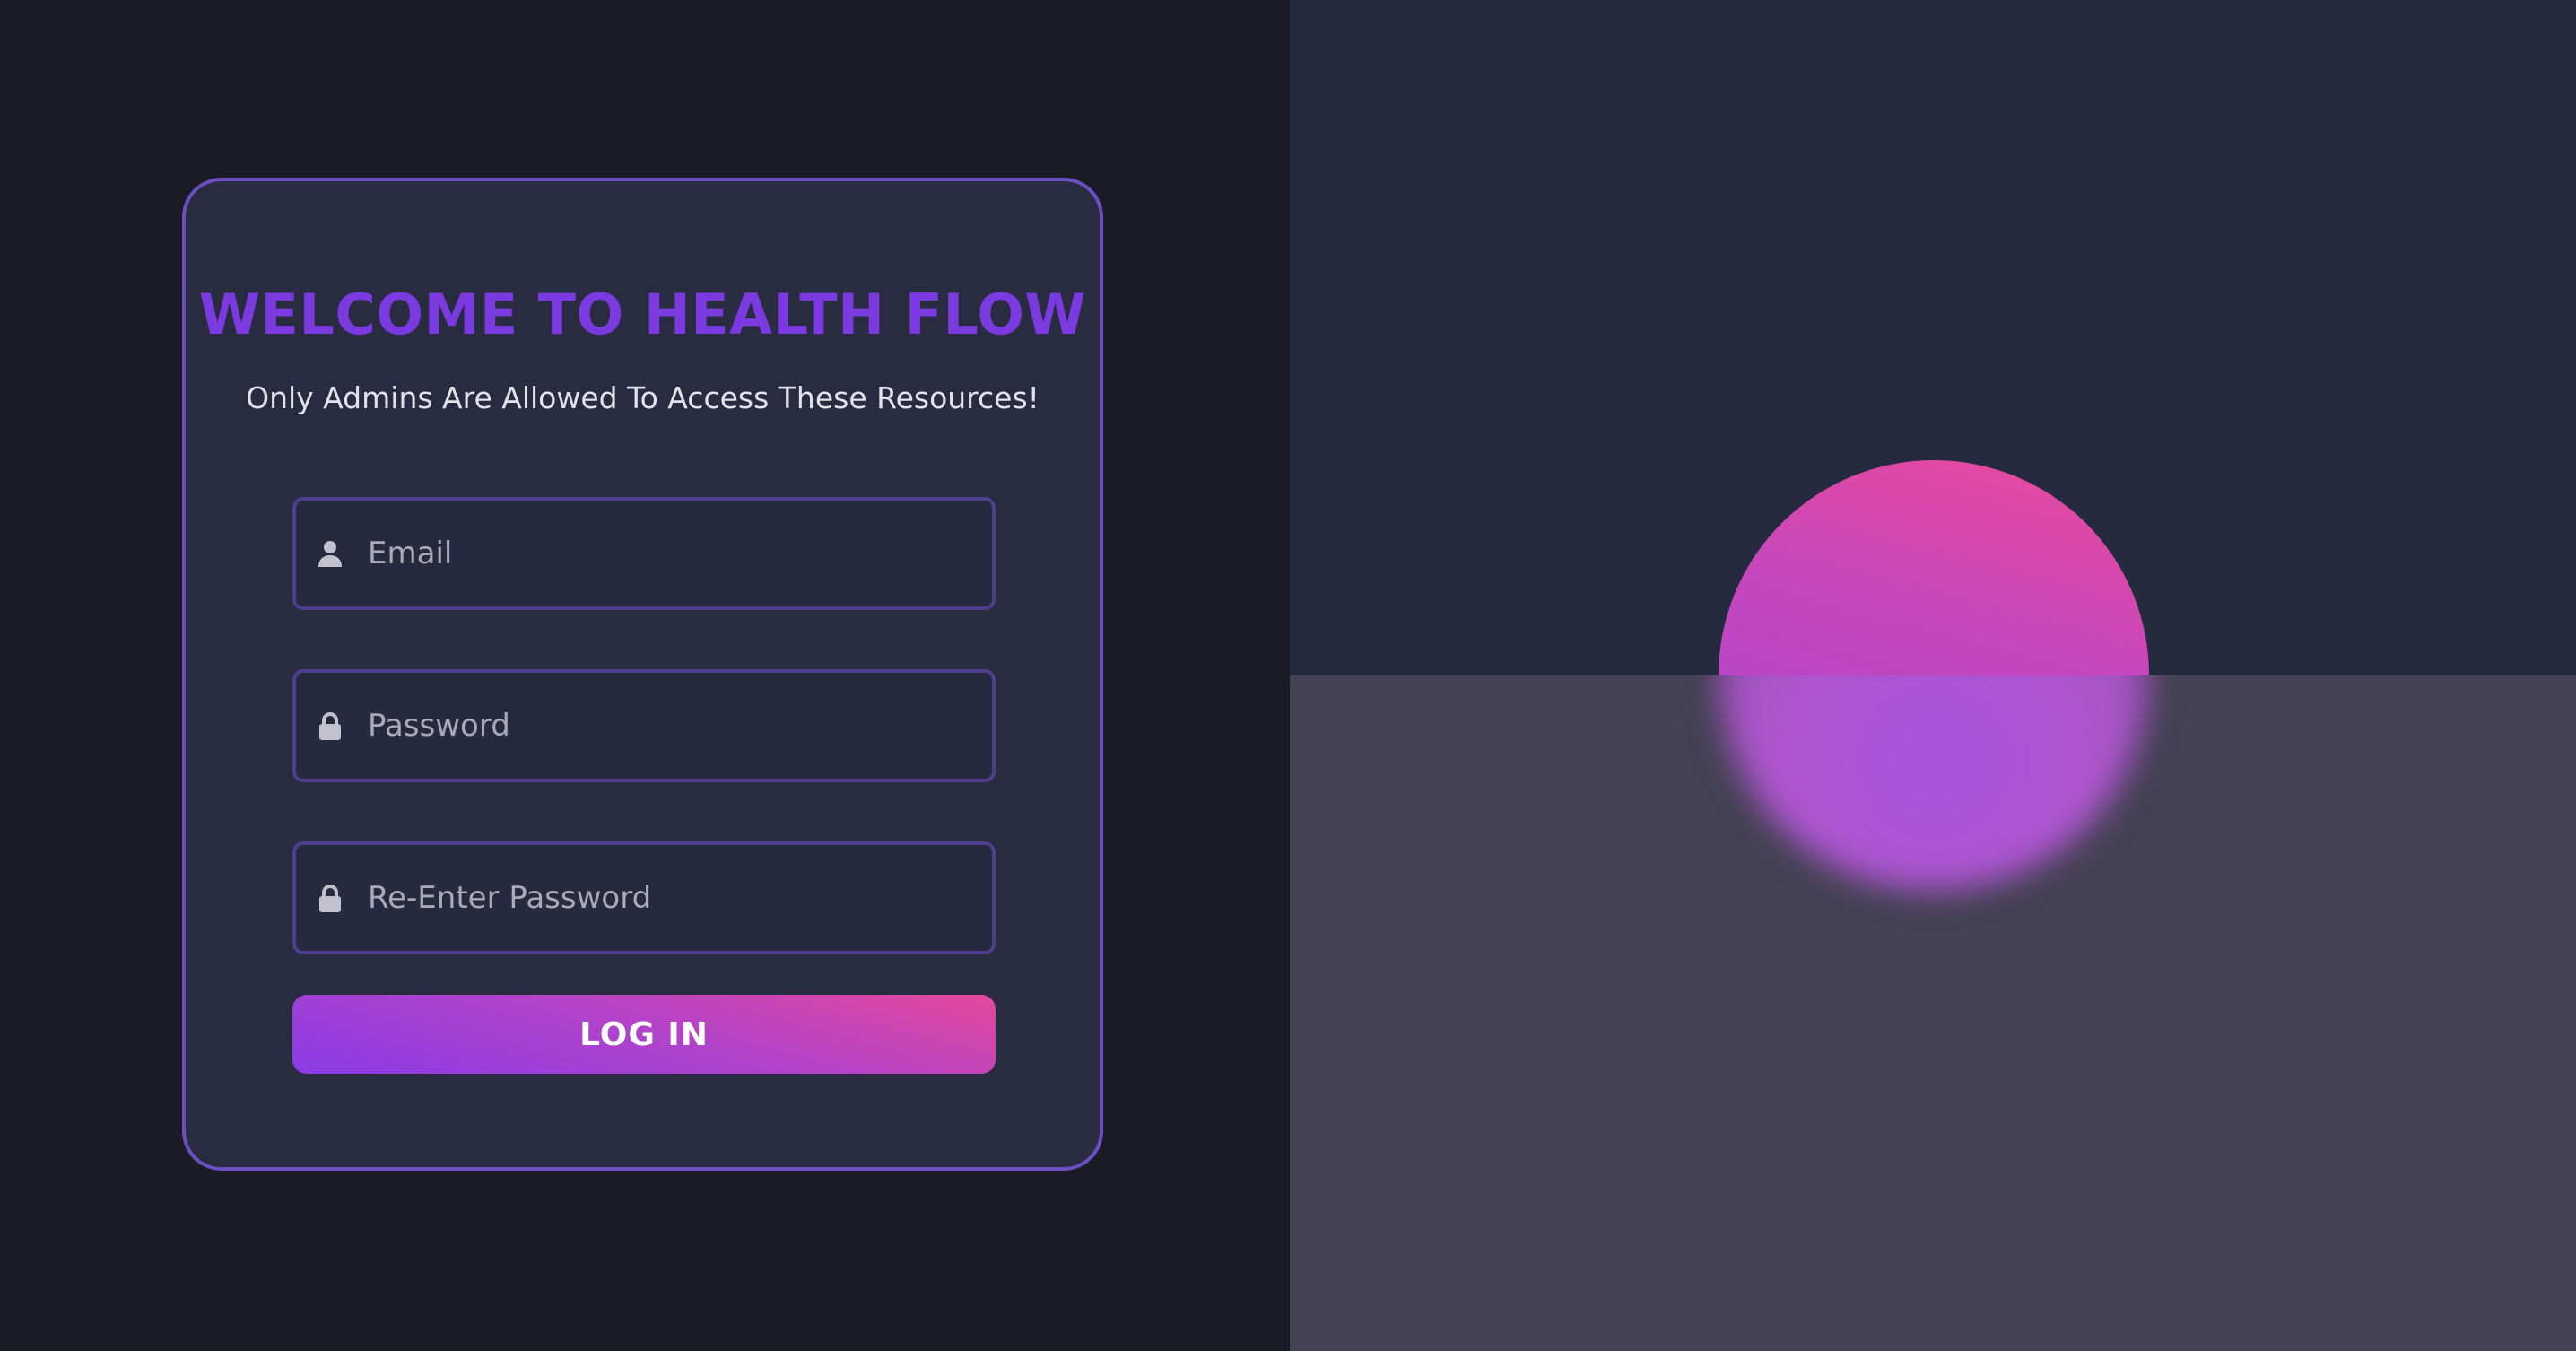 This screenshot has height=1351, width=2576. I want to click on login-button: LOG IN, so click(644, 1034).